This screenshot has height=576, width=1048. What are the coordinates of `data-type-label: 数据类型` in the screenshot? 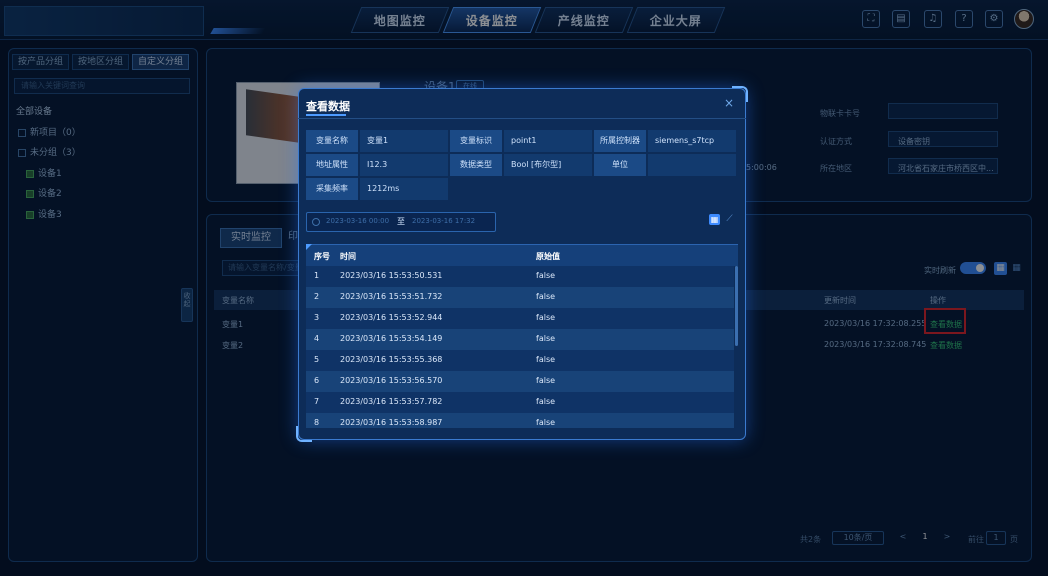 It's located at (476, 165).